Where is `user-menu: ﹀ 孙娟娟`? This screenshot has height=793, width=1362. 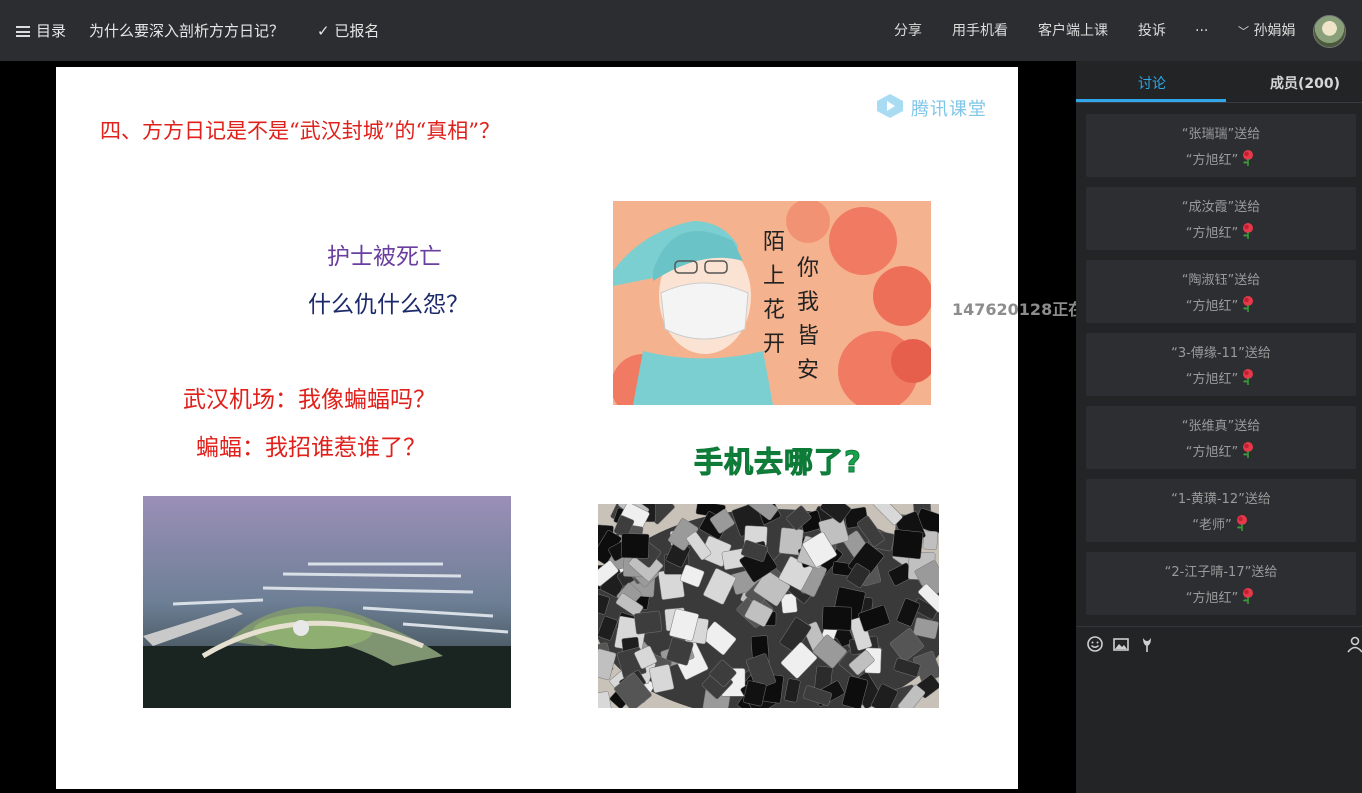 user-menu: ﹀ 孙娟娟 is located at coordinates (1266, 31).